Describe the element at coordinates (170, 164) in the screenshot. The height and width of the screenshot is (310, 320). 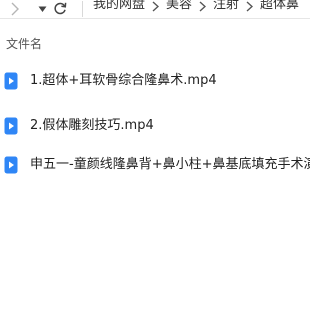
I see `file-name: 申五一-童颜线隆鼻背+鼻小柱+鼻基底填充手术演示` at that location.